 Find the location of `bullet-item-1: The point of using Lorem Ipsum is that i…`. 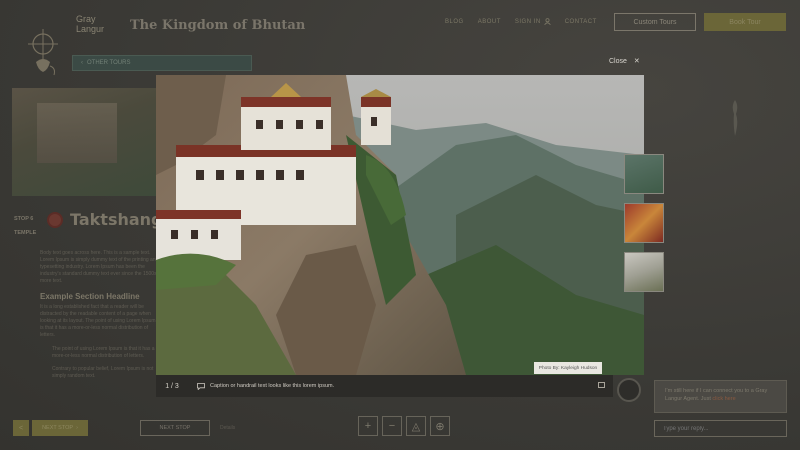

bullet-item-1: The point of using Lorem Ipsum is that i… is located at coordinates (103, 352).